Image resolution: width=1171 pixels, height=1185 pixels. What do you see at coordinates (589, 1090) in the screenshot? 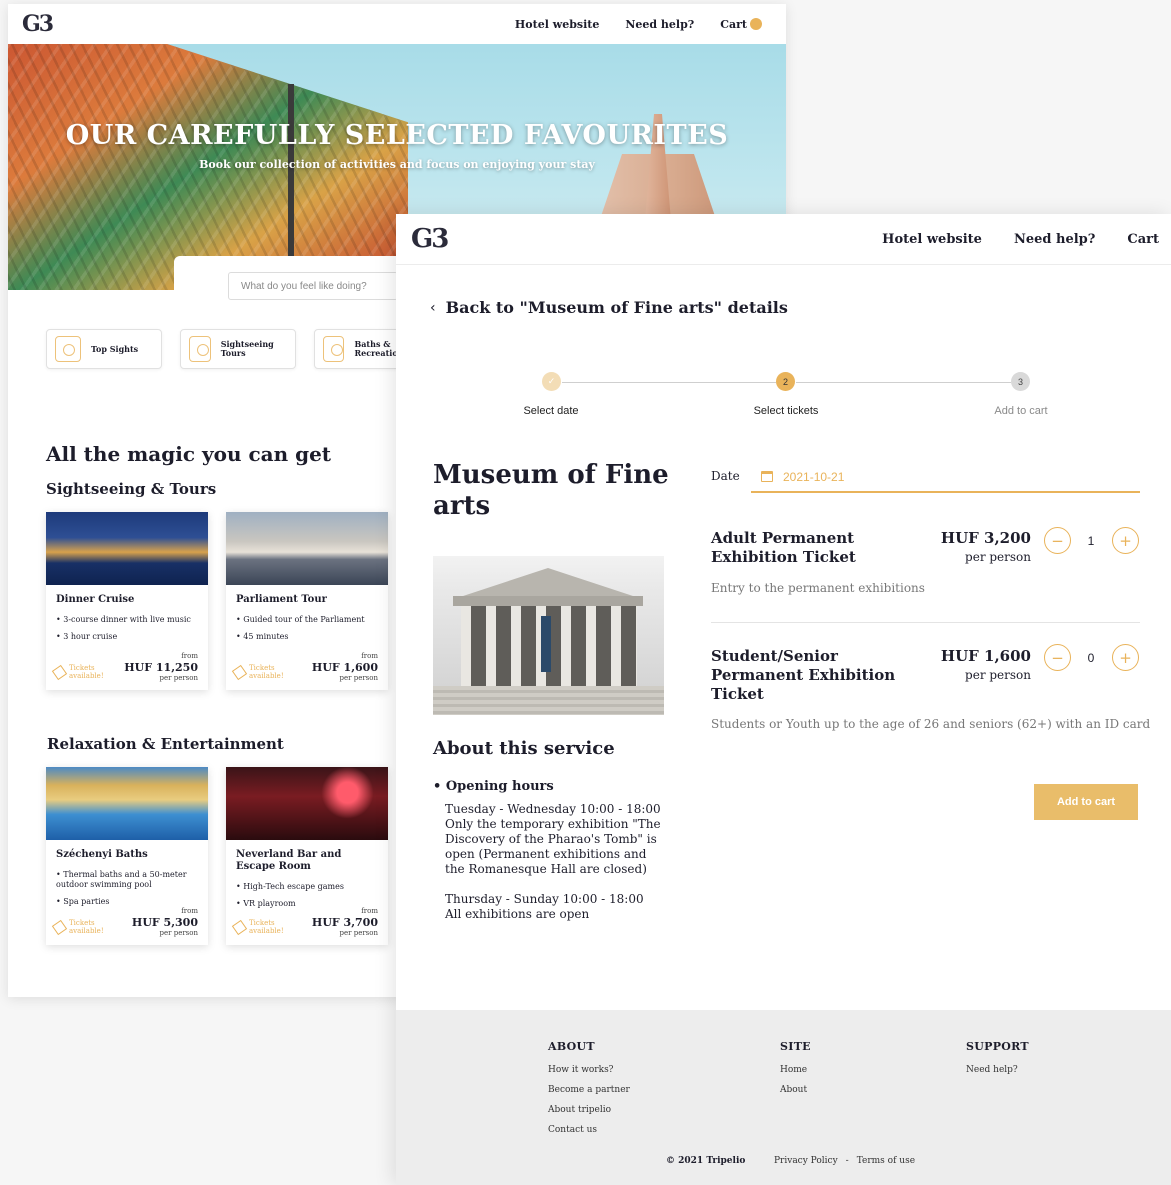
I see `footer-link-become-partner: Become a partner` at bounding box center [589, 1090].